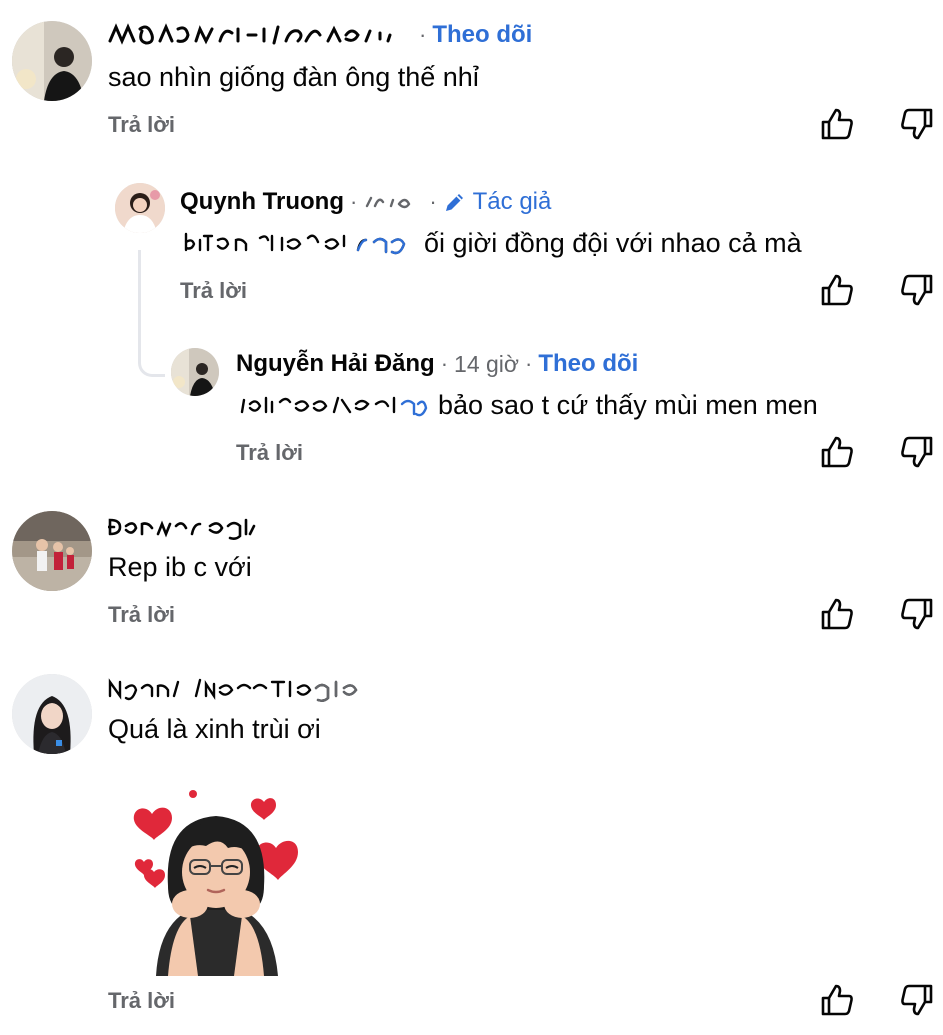  I want to click on comment-header: Quynh Truong · · Tác giả, so click(365, 202).